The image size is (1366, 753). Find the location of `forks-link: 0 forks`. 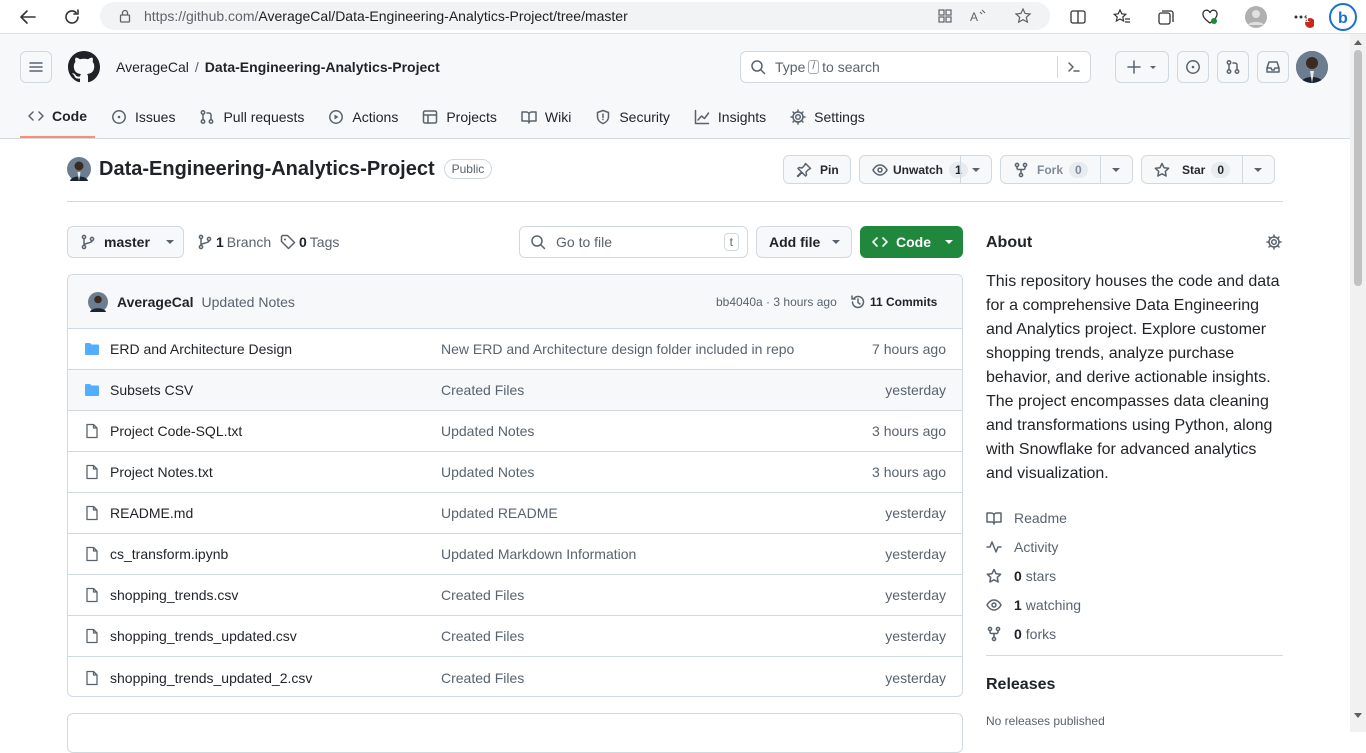

forks-link: 0 forks is located at coordinates (1033, 633).